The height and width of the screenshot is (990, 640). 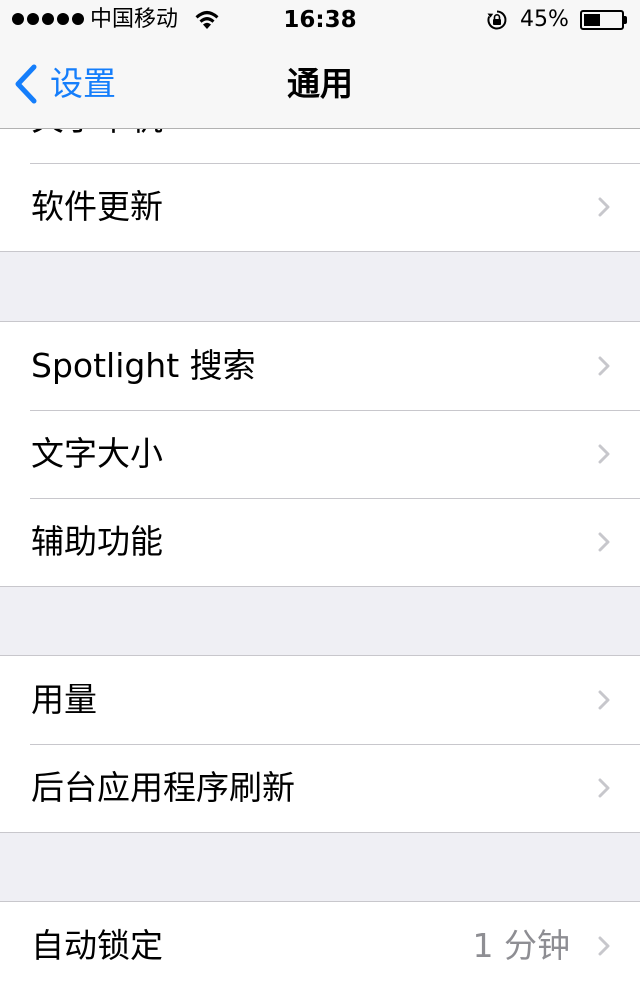 I want to click on status-time: 16:38, so click(x=320, y=20).